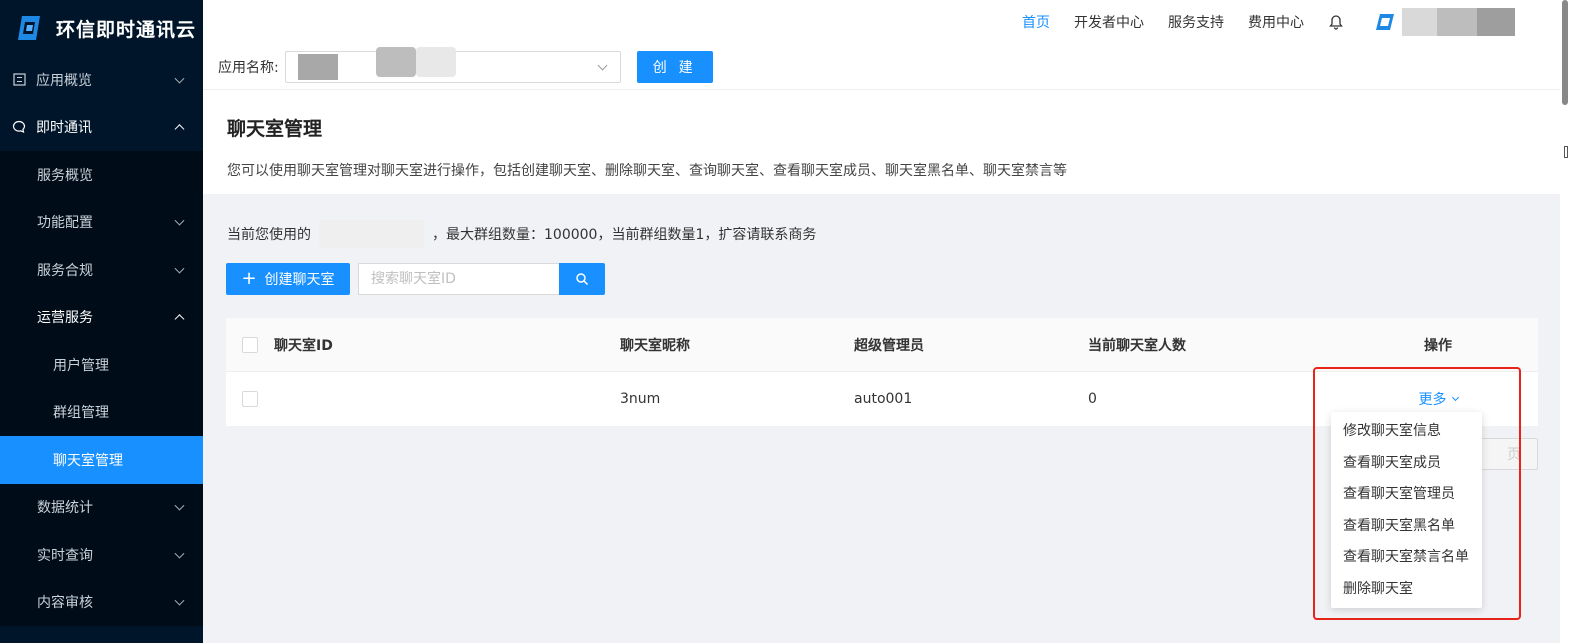  What do you see at coordinates (1406, 495) in the screenshot?
I see `menu-item-view-admins: 查看聊天室管理员` at bounding box center [1406, 495].